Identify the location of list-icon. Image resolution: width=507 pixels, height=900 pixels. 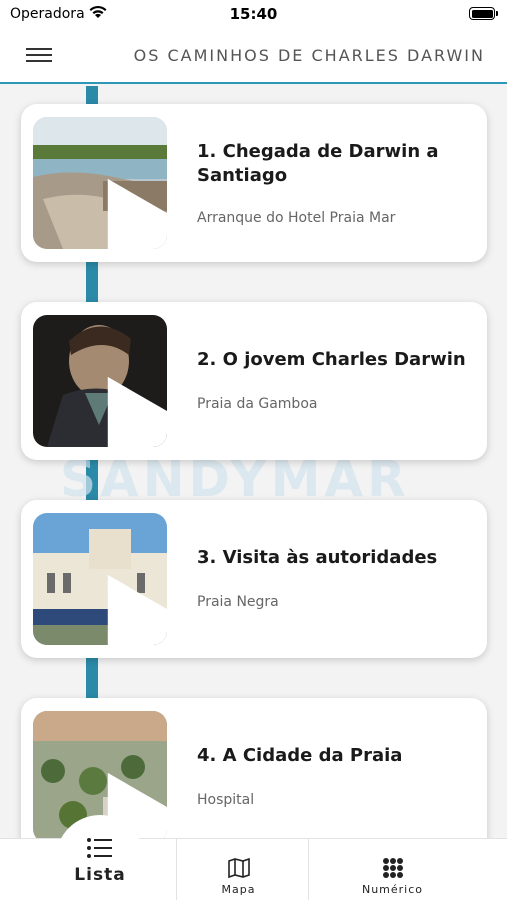
(99, 848).